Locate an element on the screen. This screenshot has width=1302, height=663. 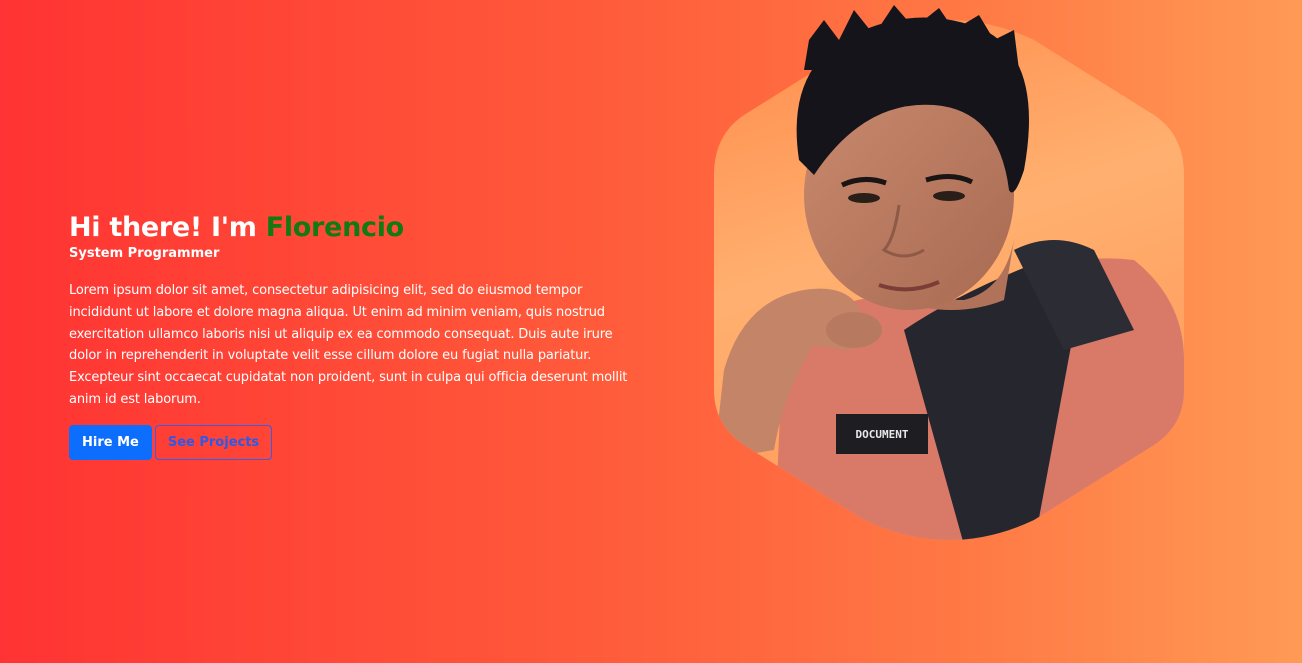
hero-subtitle: System Programmer is located at coordinates (144, 253).